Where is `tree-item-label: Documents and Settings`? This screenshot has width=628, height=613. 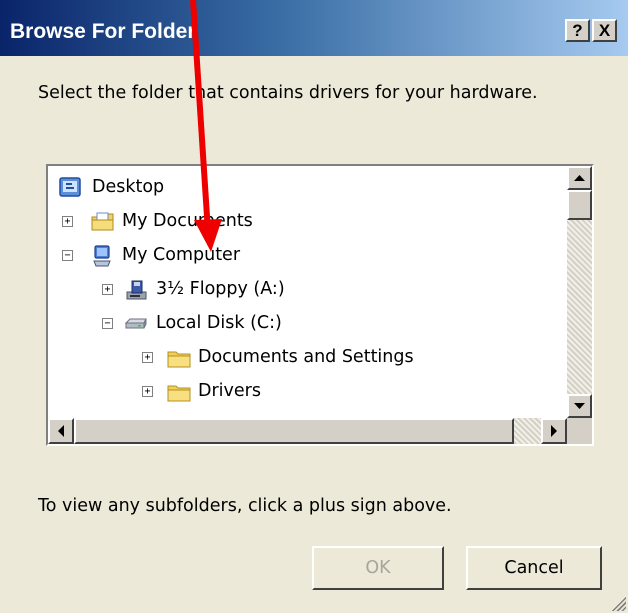 tree-item-label: Documents and Settings is located at coordinates (306, 357).